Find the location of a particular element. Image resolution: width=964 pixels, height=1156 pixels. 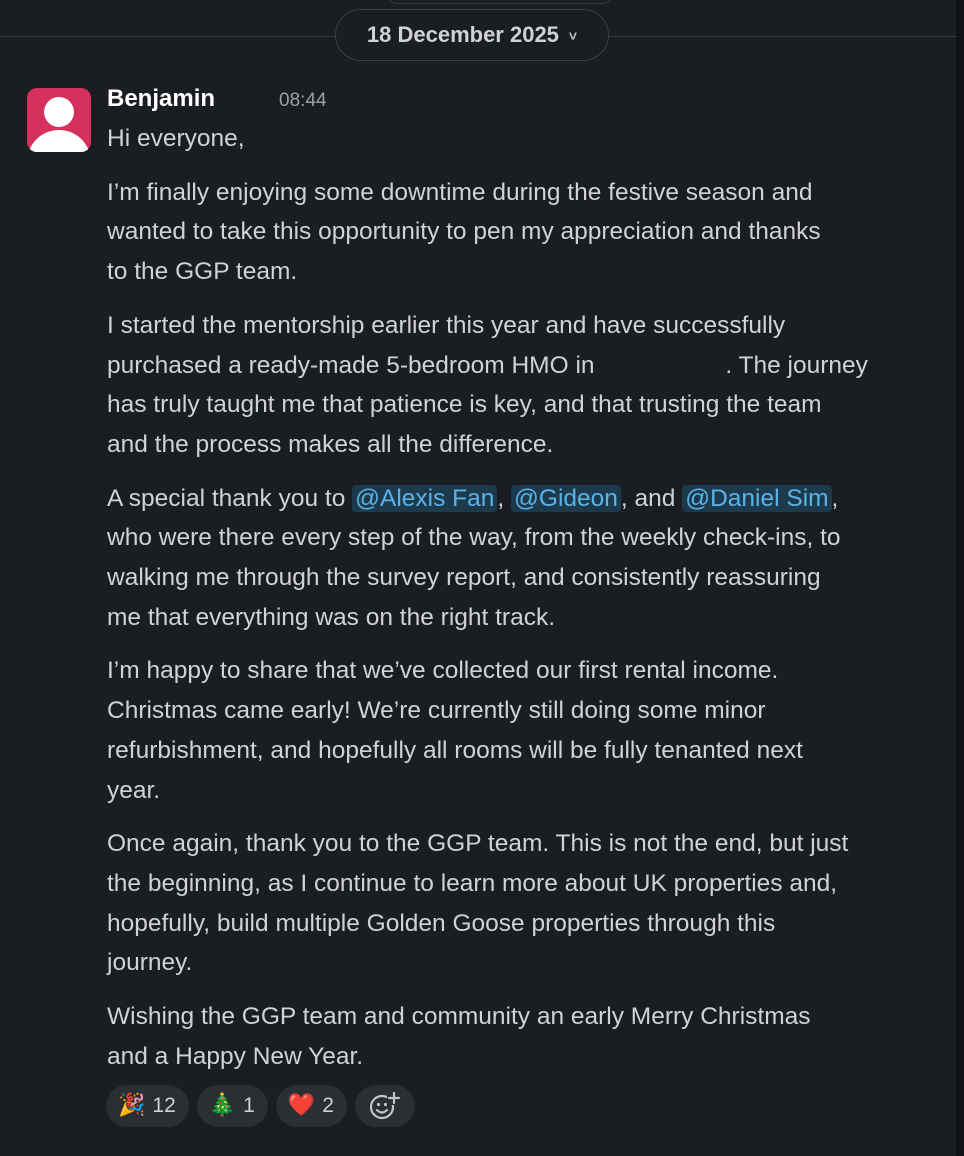

reactions-bar: 🎉 12 🎄 1 ❤️ 2 is located at coordinates (260, 1106).